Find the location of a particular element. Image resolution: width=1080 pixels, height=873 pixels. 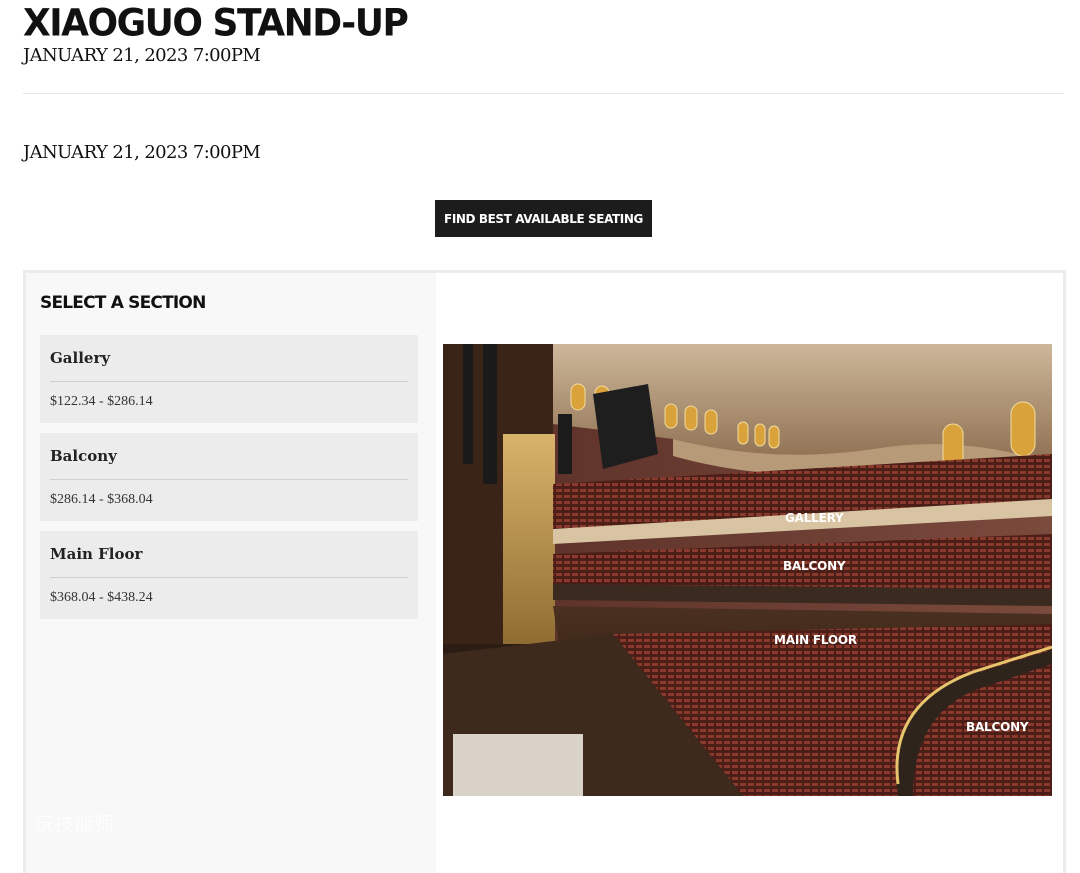

section-card-main-floor: Main Floor $368.04 - $438.24 is located at coordinates (229, 575).